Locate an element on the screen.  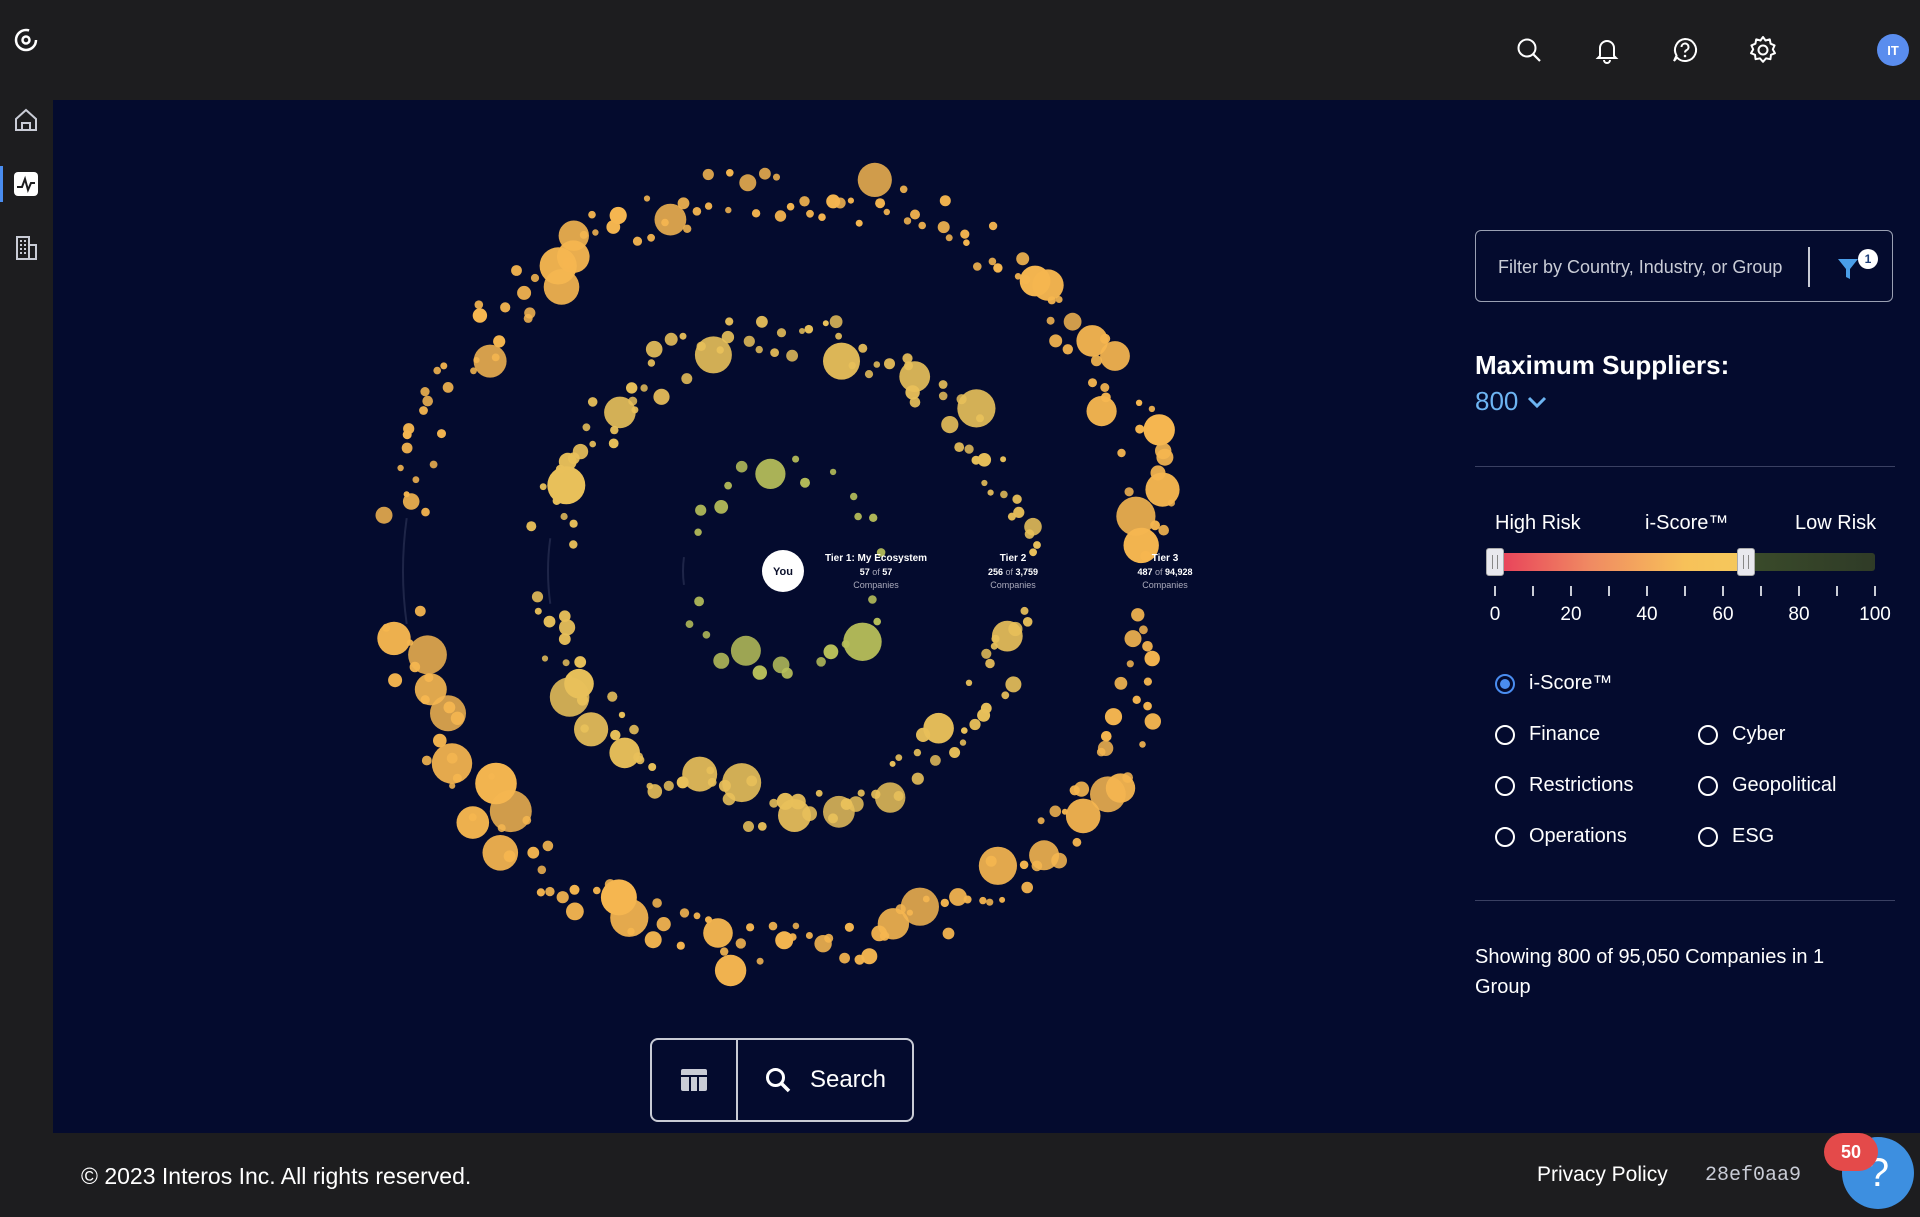
privacy-policy-link: Privacy Policy is located at coordinates (1602, 1175).